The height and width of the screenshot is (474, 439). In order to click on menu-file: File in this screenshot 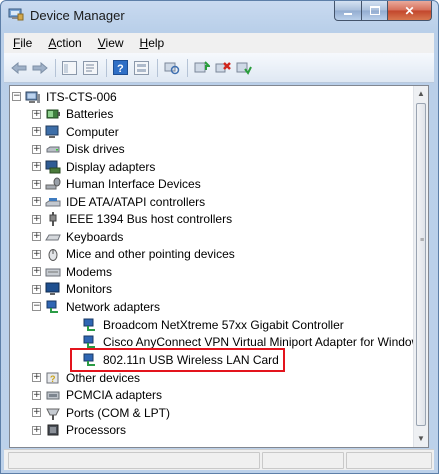, I will do `click(21, 43)`.